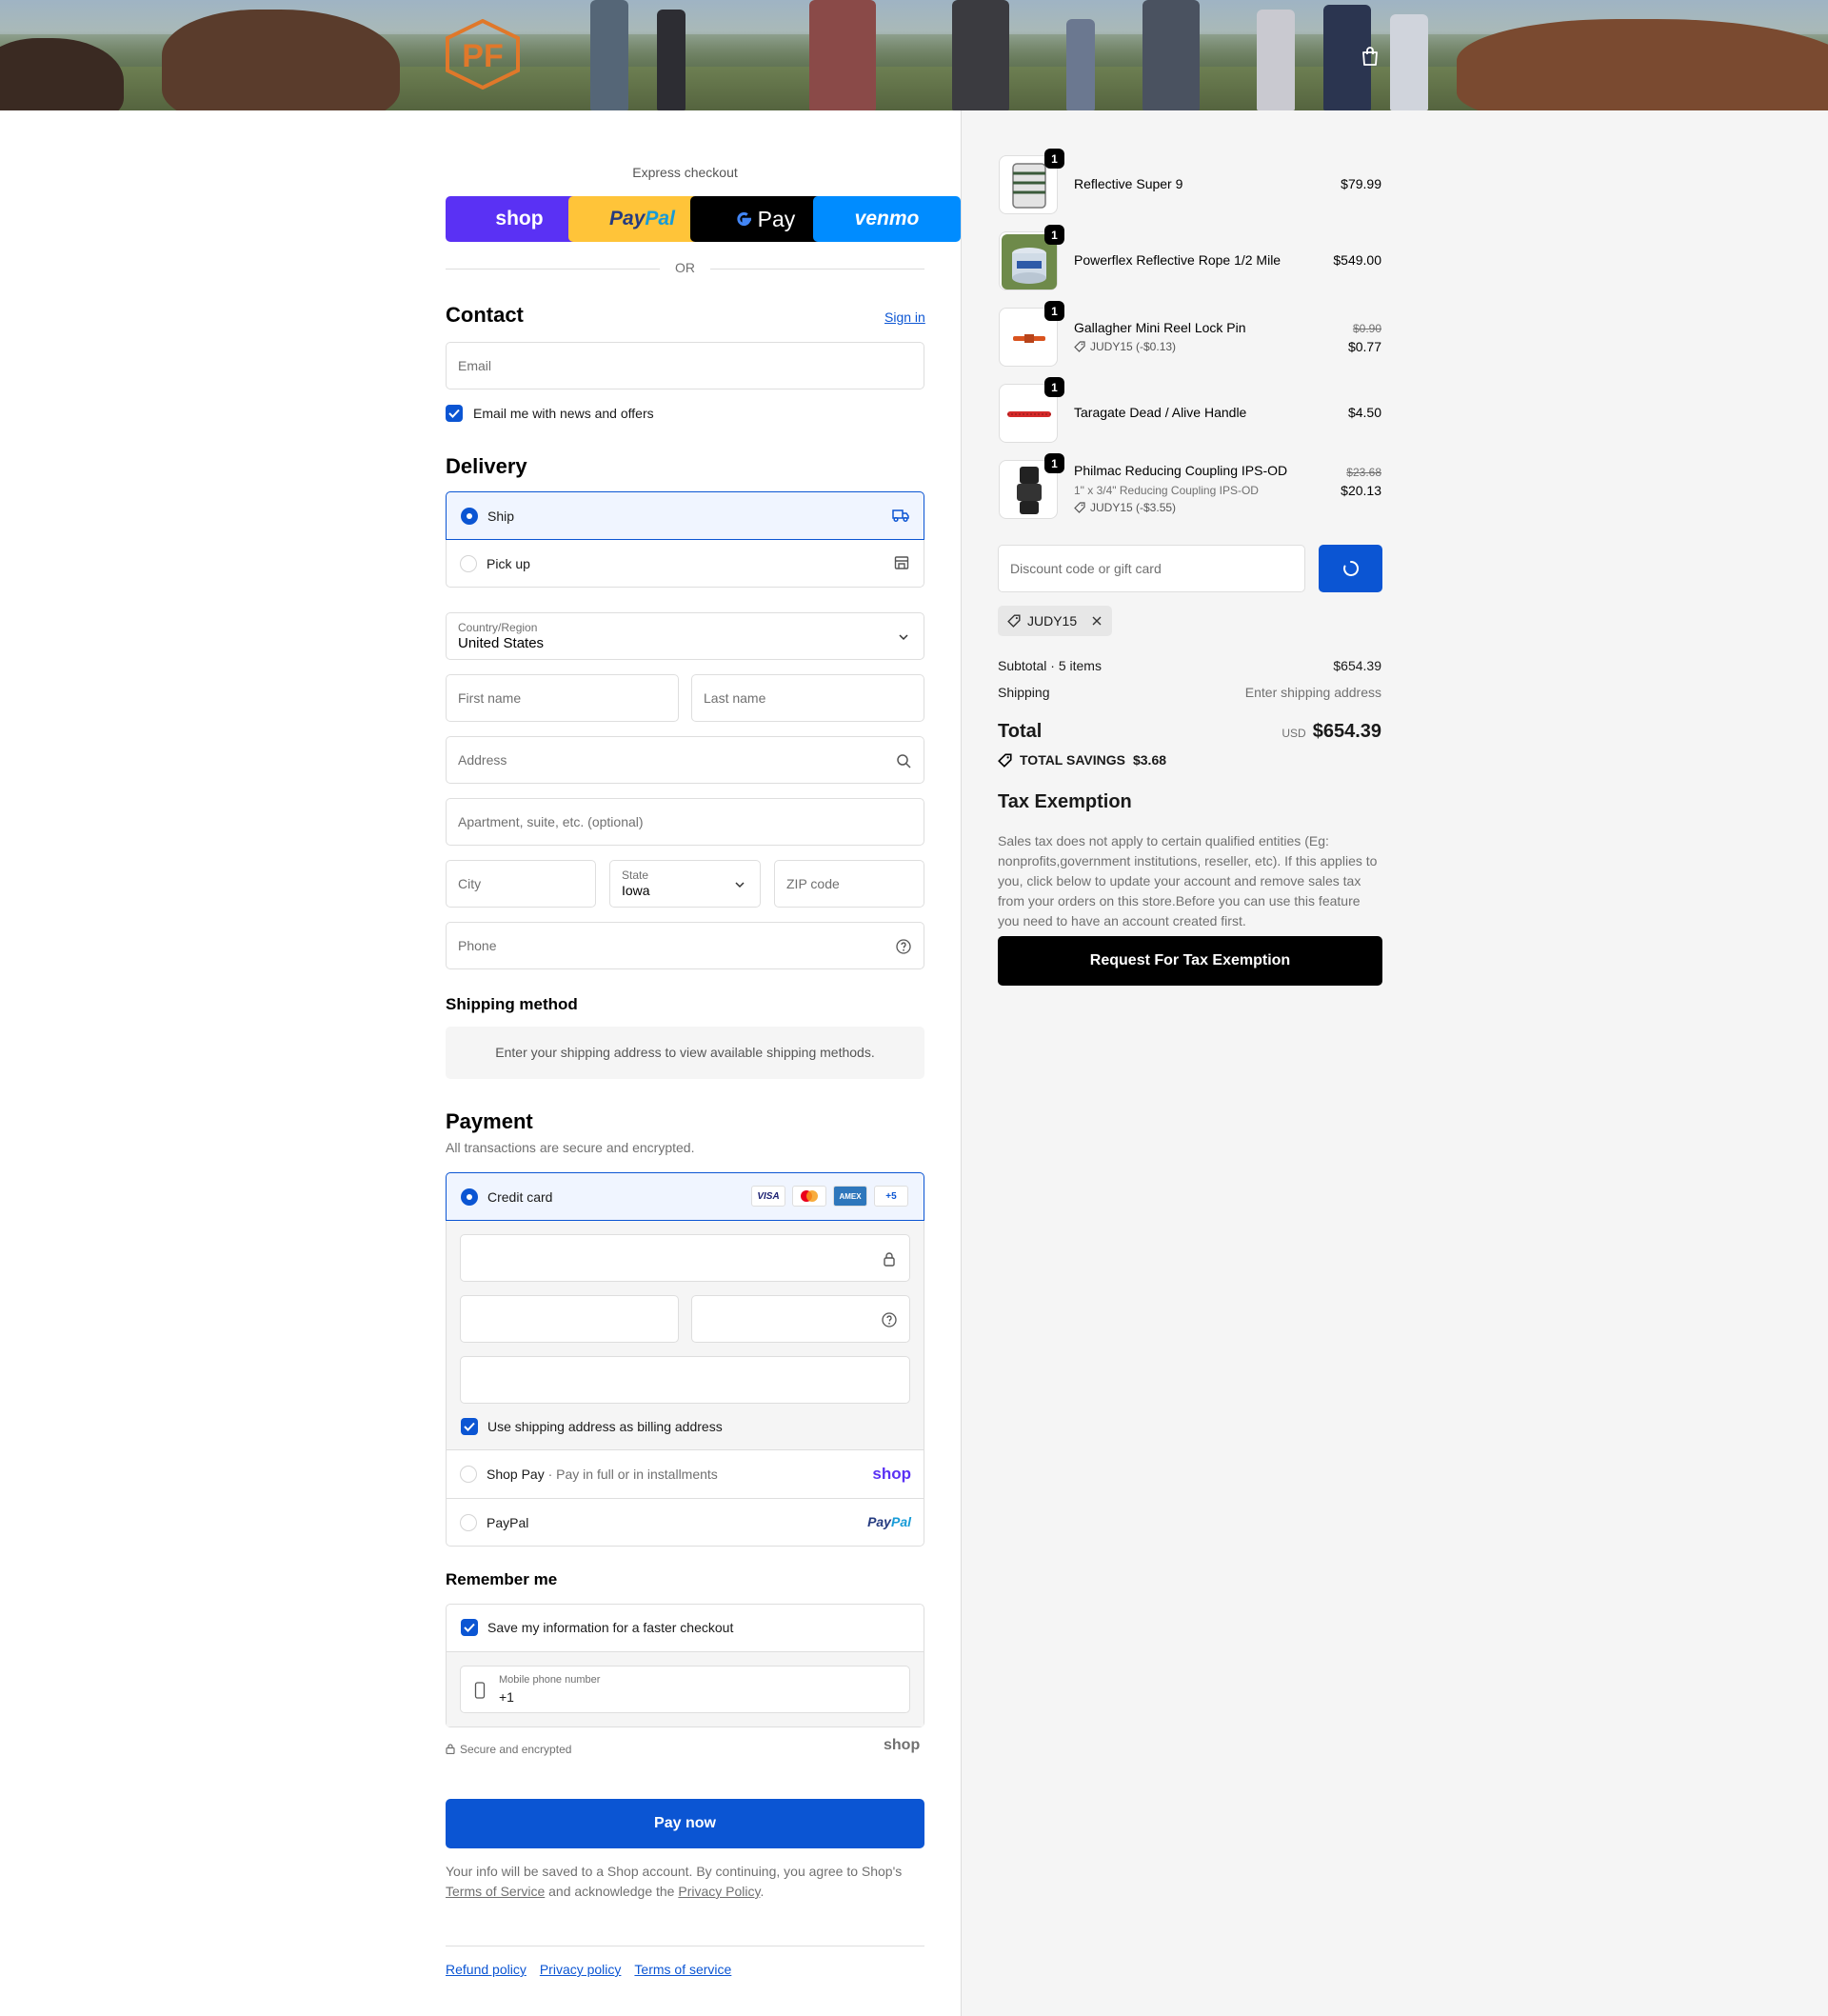 The height and width of the screenshot is (2016, 1828). What do you see at coordinates (469, 1426) in the screenshot?
I see `billing-address-checkbox` at bounding box center [469, 1426].